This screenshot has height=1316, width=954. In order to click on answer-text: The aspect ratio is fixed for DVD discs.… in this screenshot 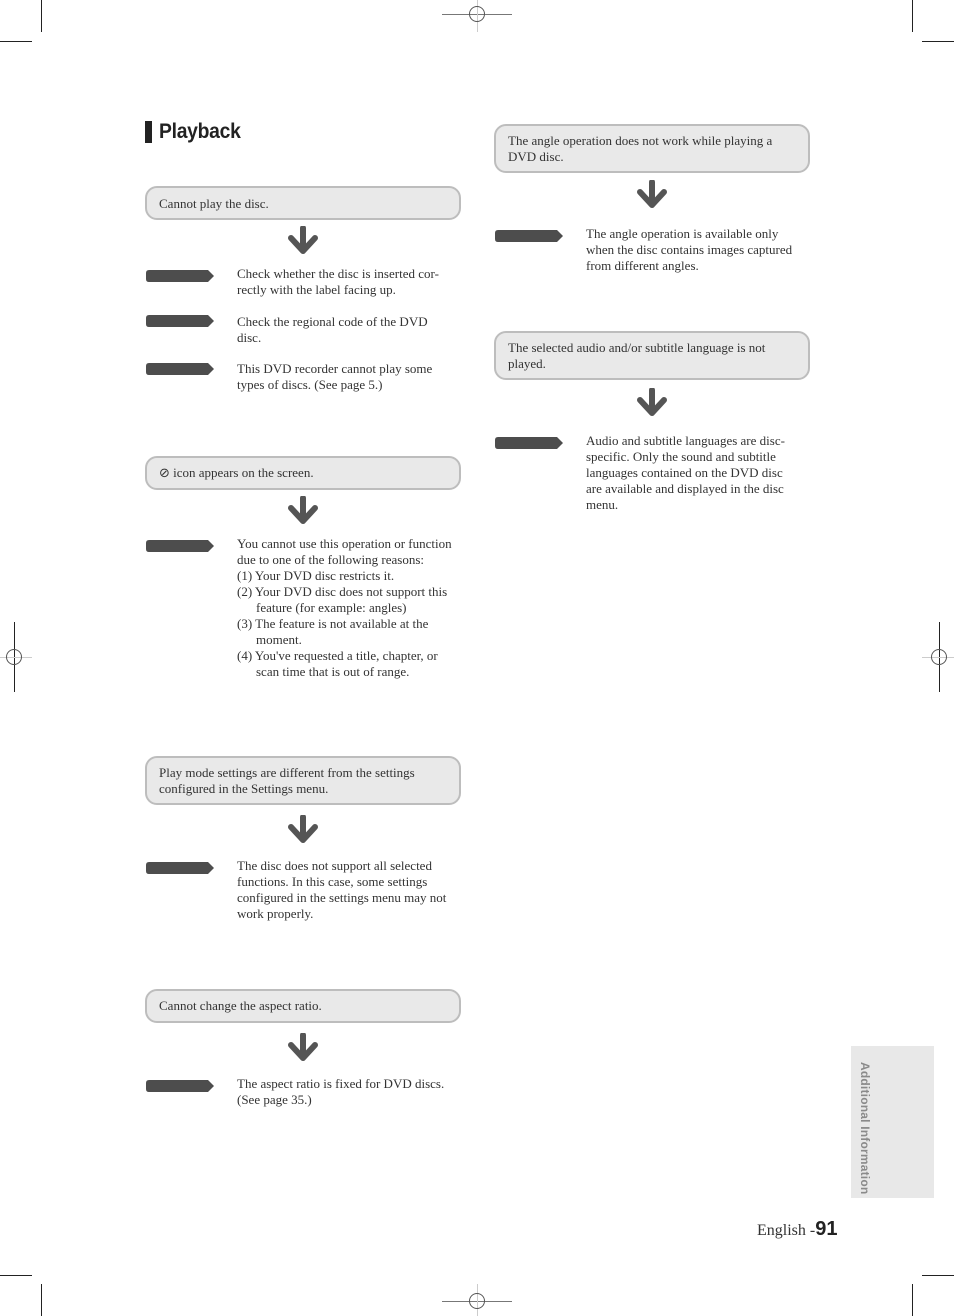, I will do `click(341, 1091)`.